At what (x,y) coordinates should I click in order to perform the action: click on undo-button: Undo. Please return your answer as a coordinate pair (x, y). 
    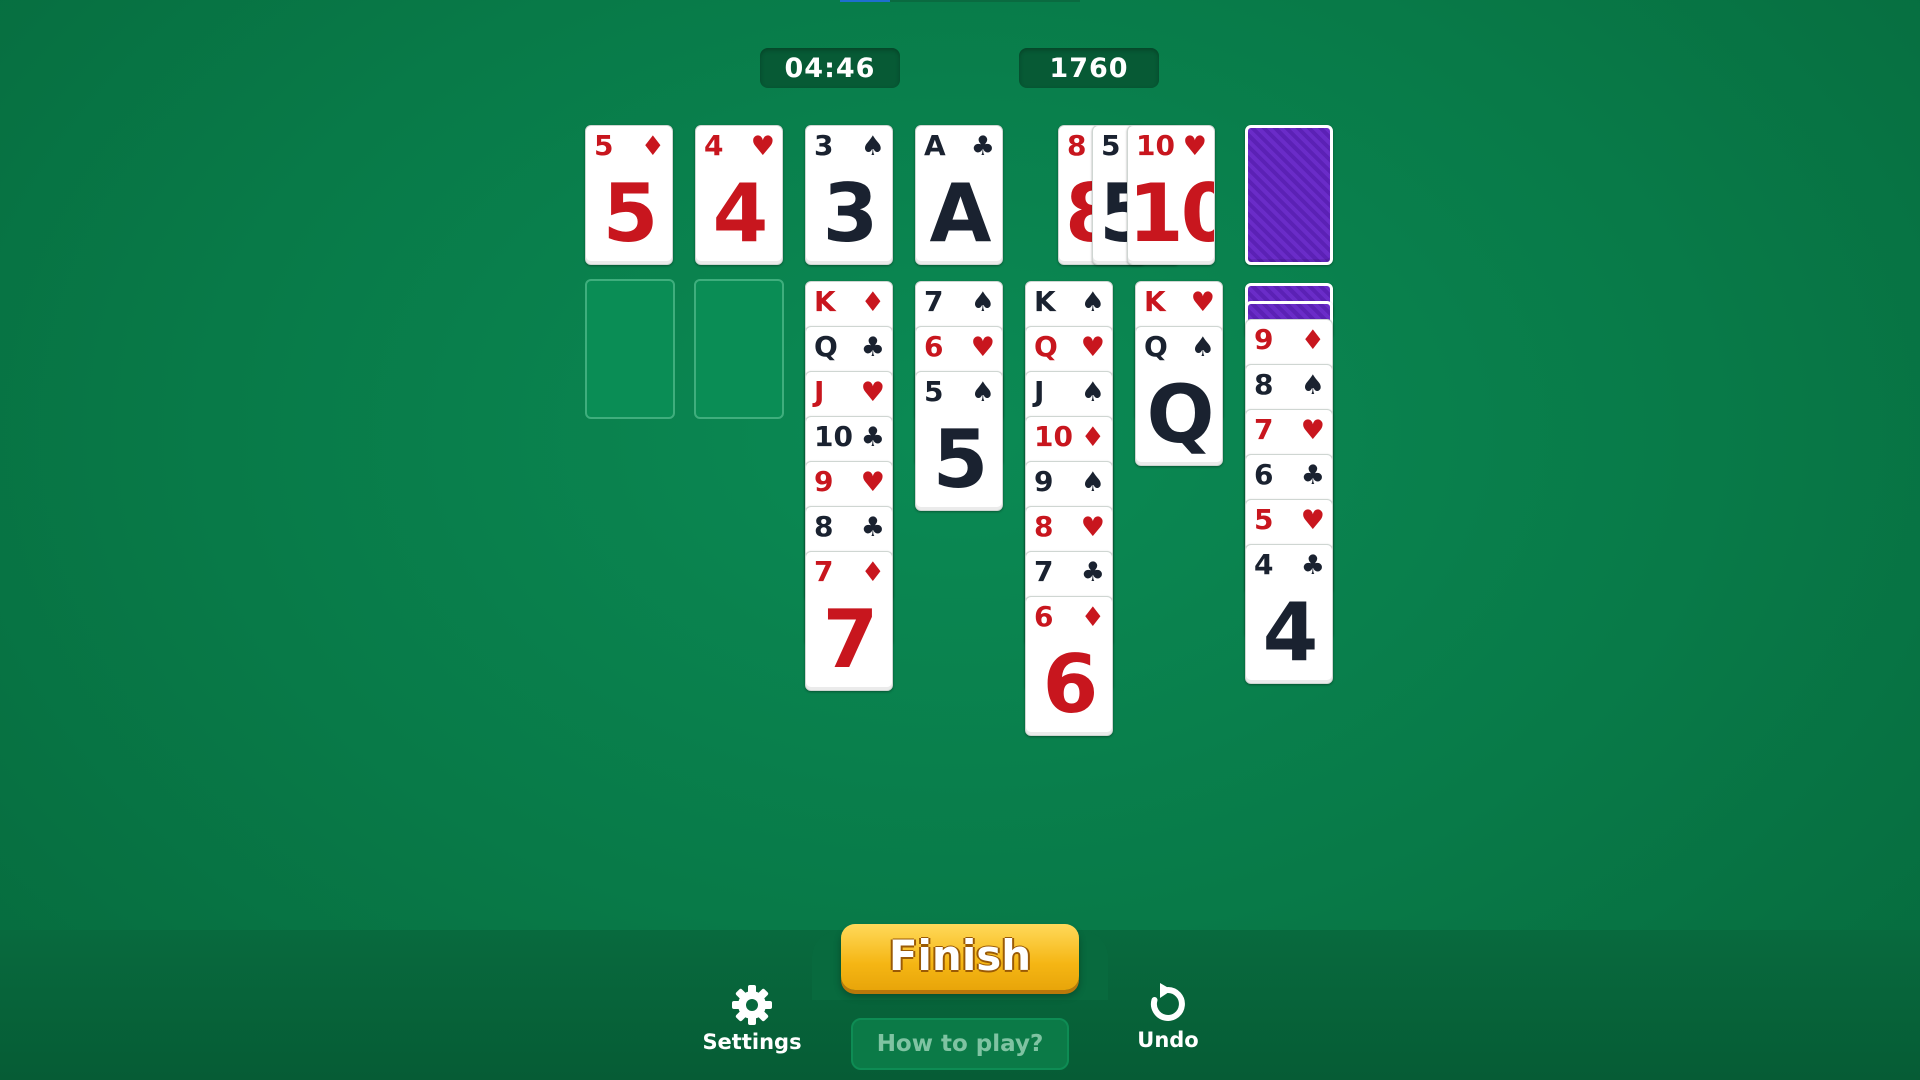
    Looking at the image, I should click on (1168, 1017).